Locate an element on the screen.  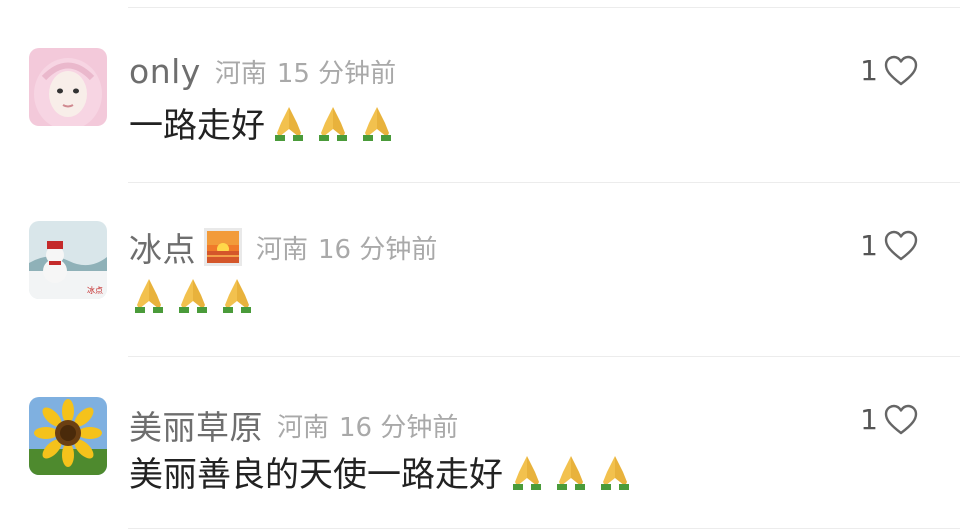
comment-text is located at coordinates (193, 295).